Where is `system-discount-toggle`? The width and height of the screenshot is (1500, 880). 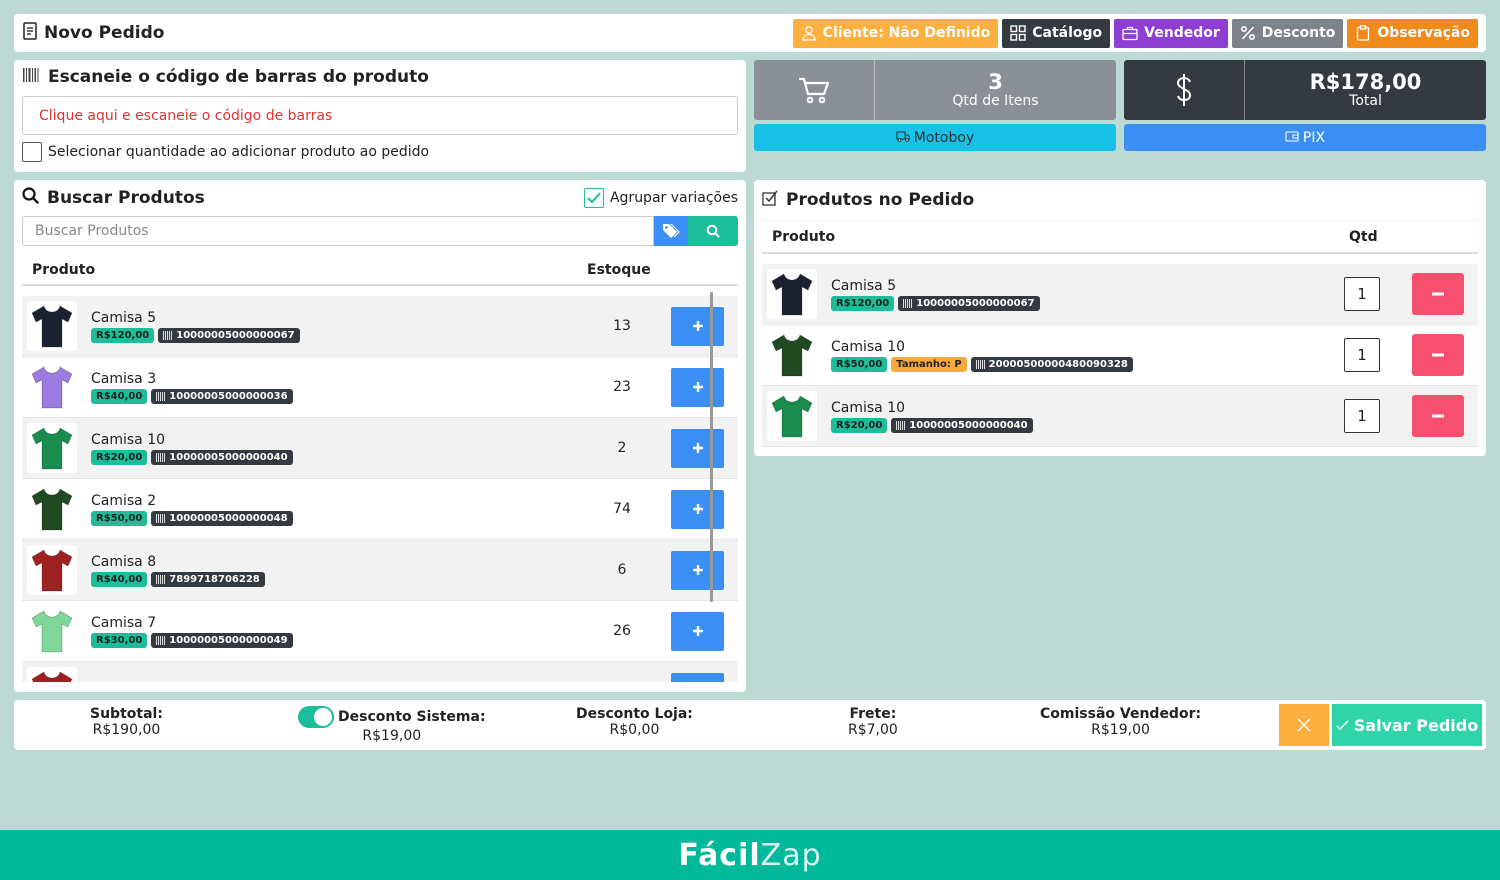 system-discount-toggle is located at coordinates (316, 717).